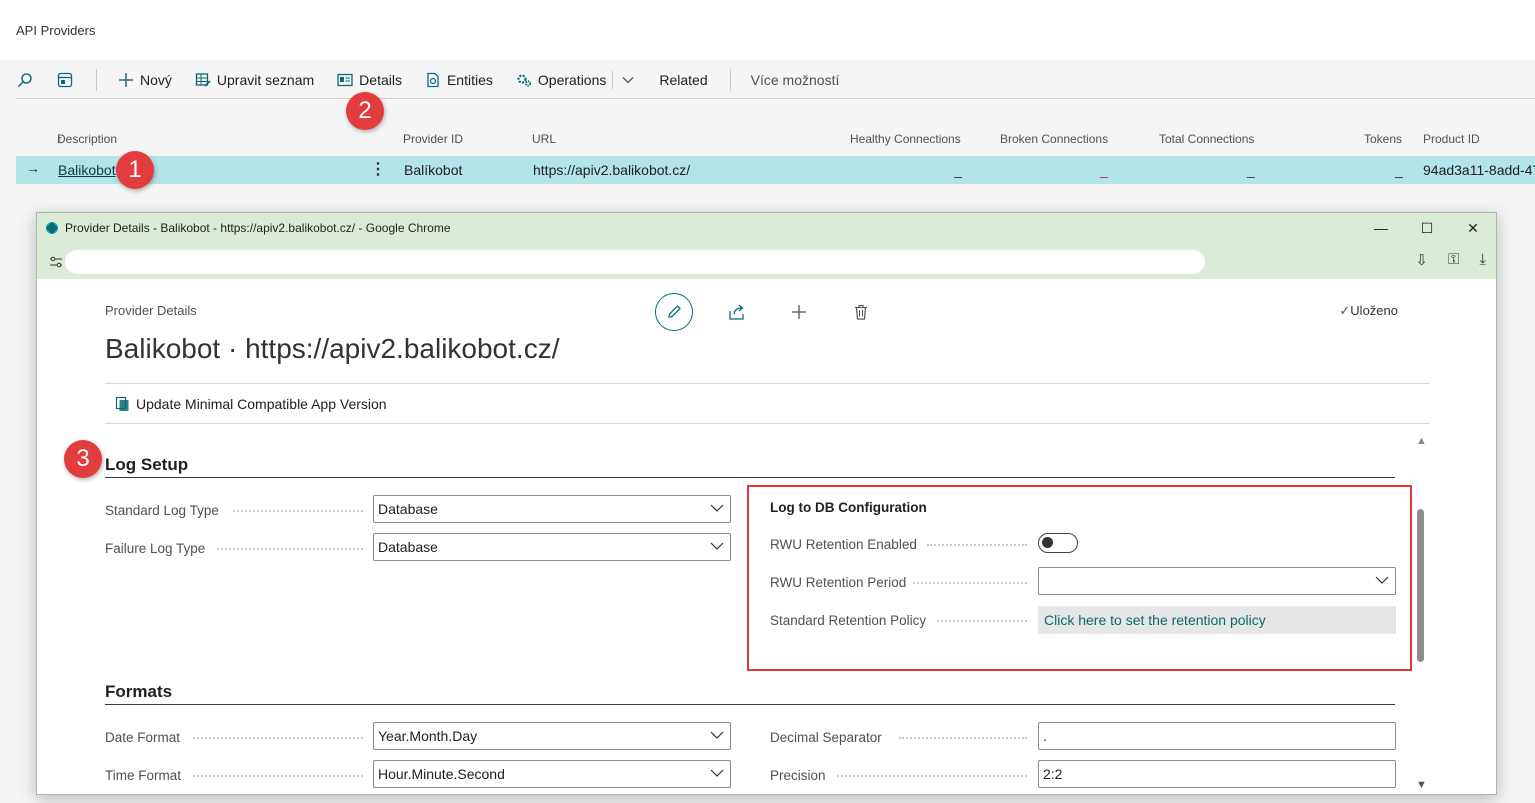  I want to click on filter-pane-icon, so click(65, 80).